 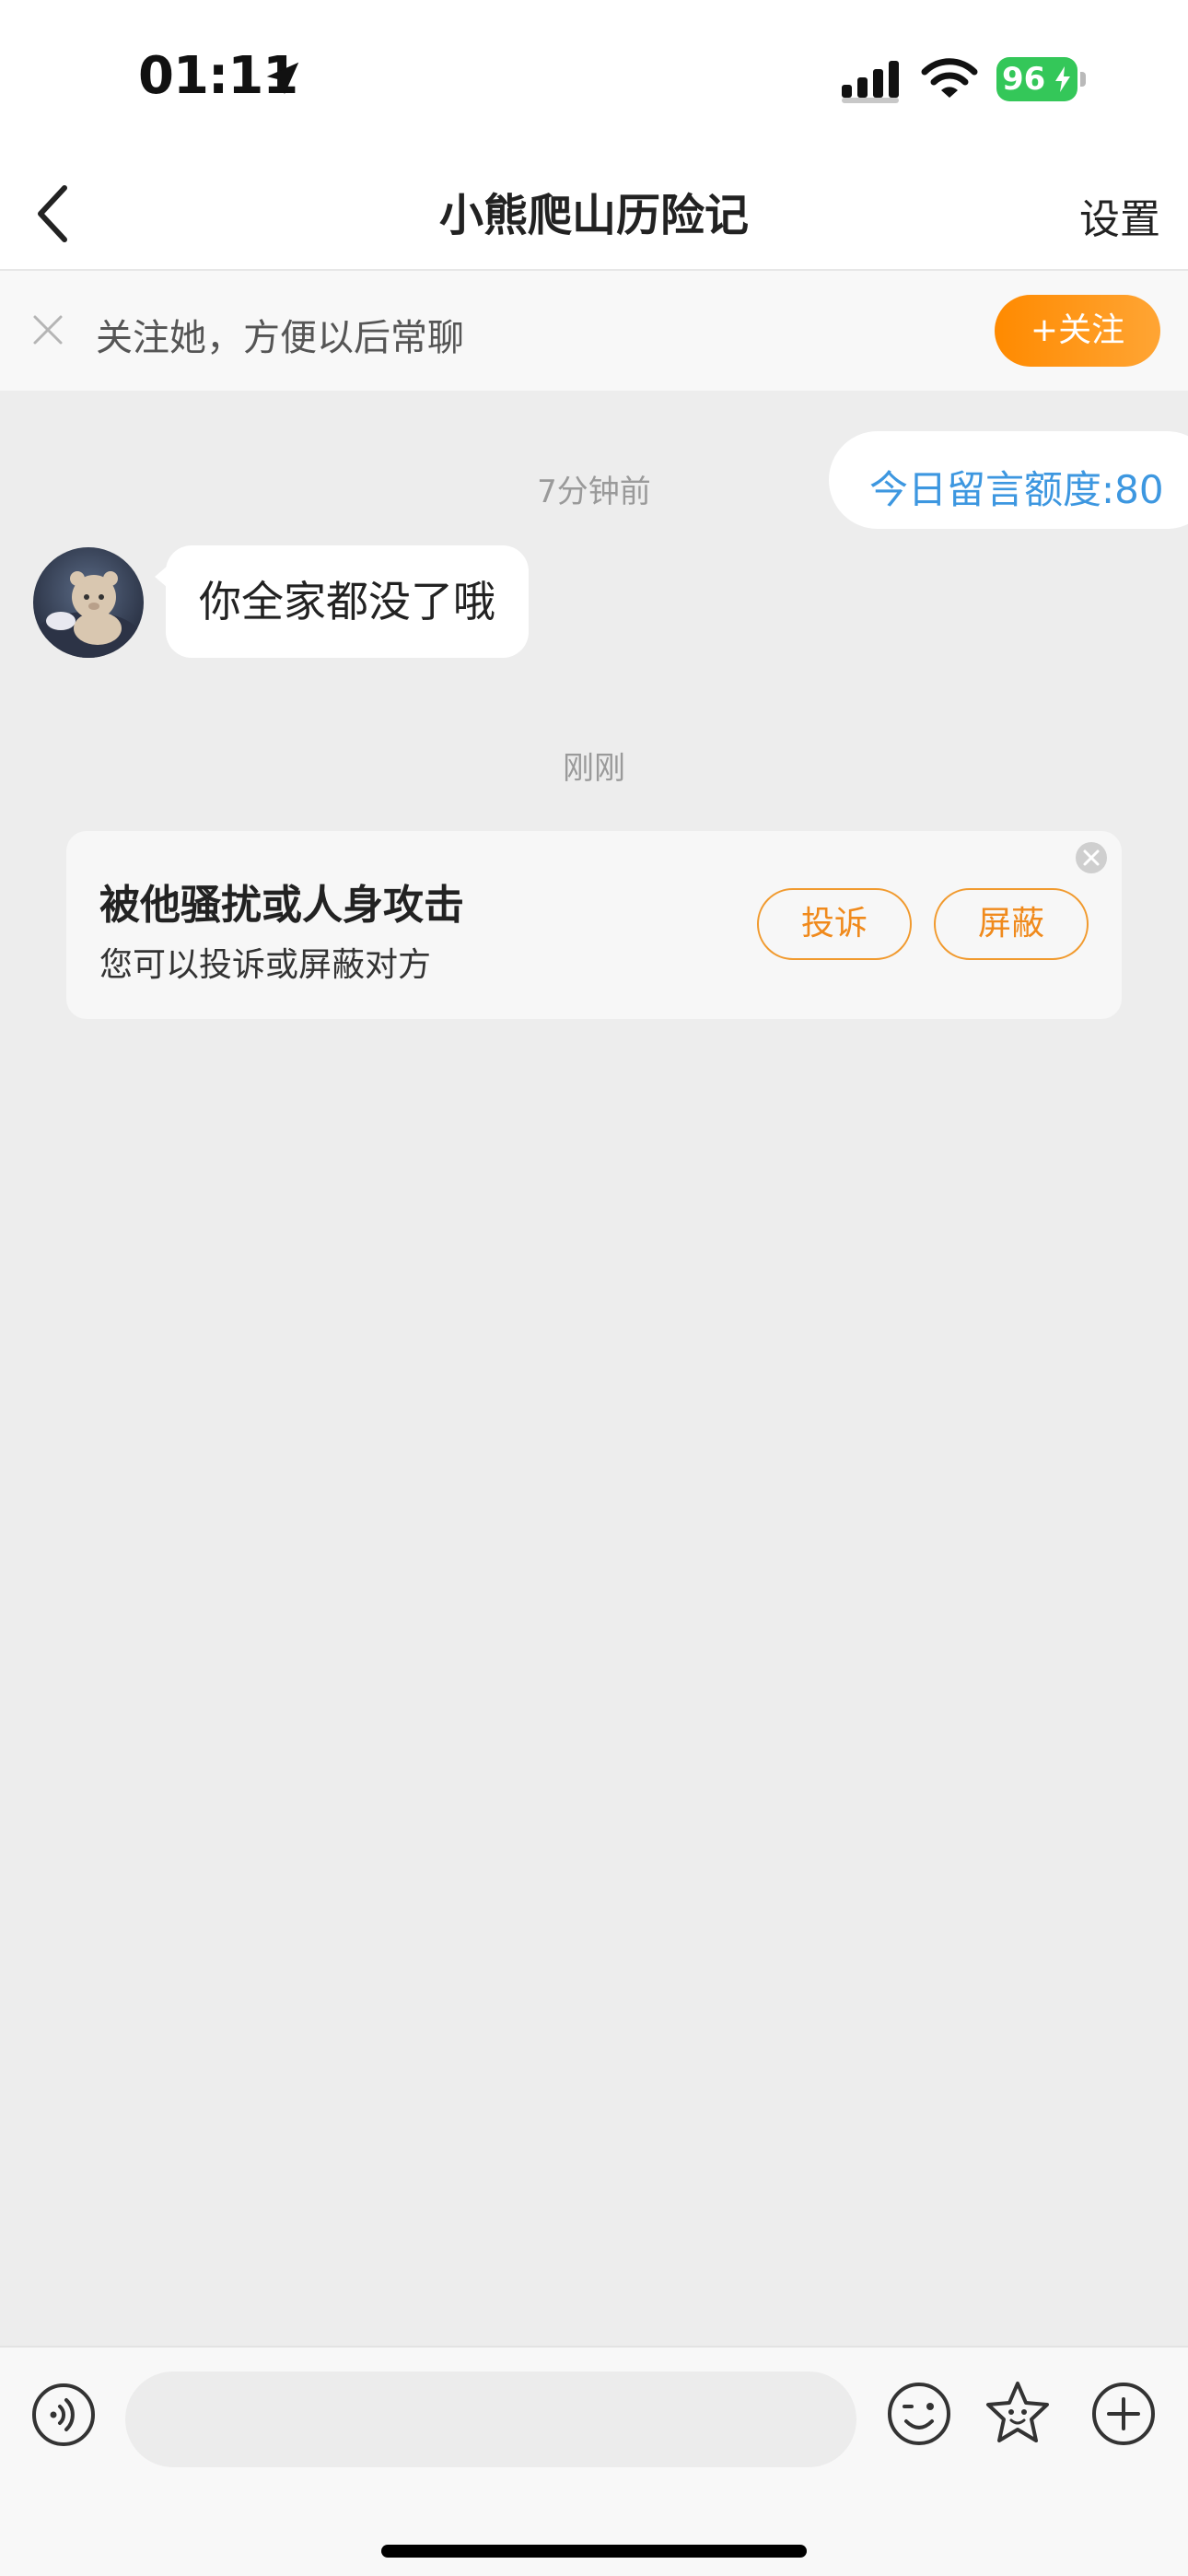 I want to click on report-card: 被他骚扰或人身攻击 您可以投诉或屏蔽对方 投诉 屏蔽, so click(x=594, y=925).